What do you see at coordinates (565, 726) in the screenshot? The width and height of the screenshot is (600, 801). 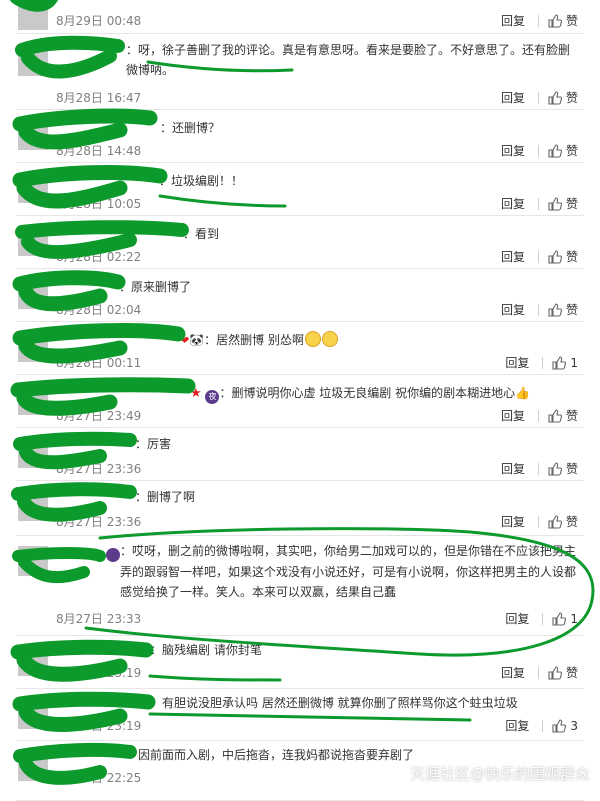 I see `like-button: 3` at bounding box center [565, 726].